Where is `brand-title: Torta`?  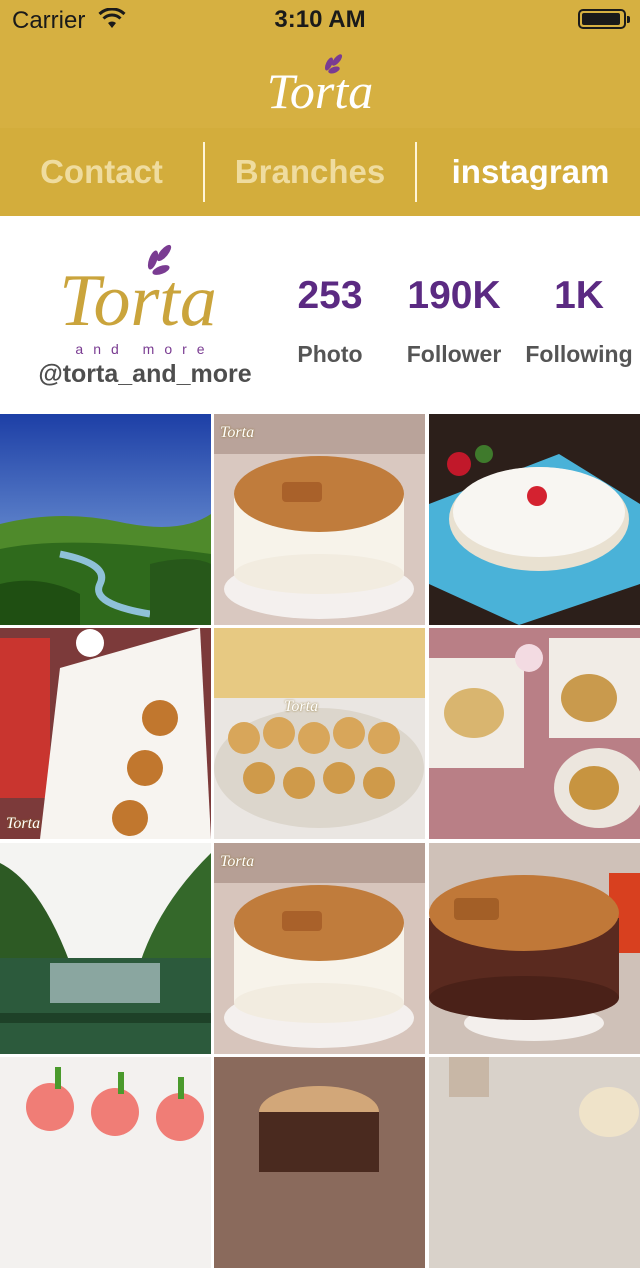
brand-title: Torta is located at coordinates (320, 91).